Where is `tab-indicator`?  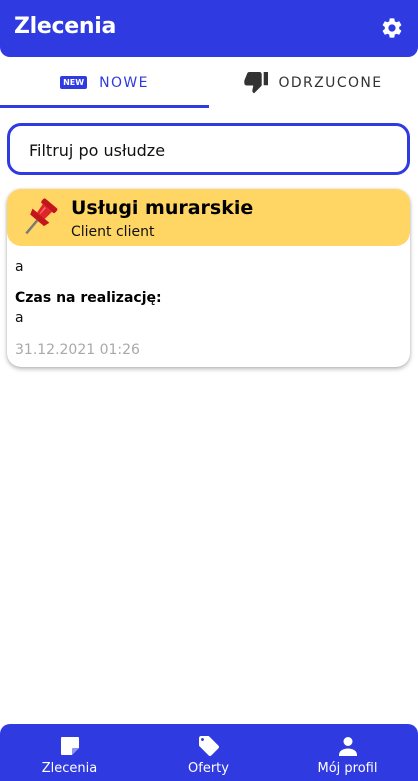 tab-indicator is located at coordinates (104, 106).